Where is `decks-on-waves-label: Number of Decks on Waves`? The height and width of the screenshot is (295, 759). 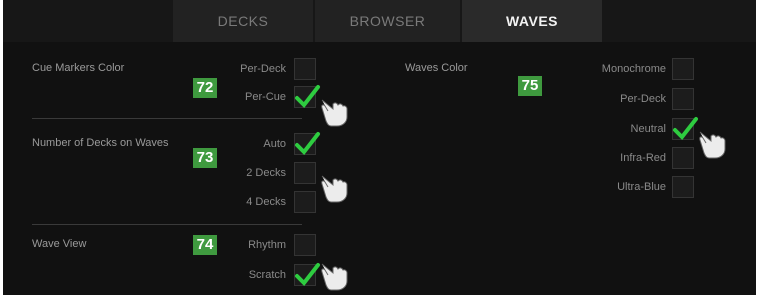 decks-on-waves-label: Number of Decks on Waves is located at coordinates (100, 143).